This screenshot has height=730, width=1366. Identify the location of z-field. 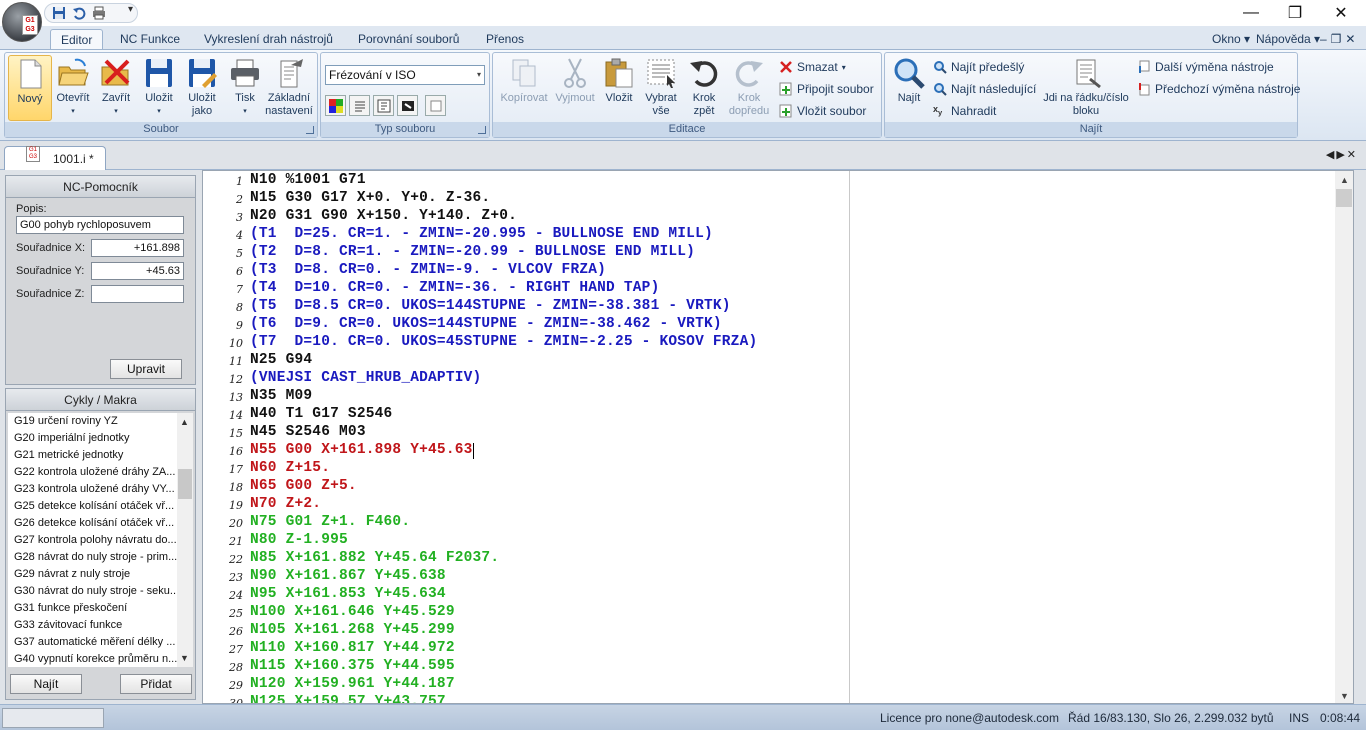
(137, 294).